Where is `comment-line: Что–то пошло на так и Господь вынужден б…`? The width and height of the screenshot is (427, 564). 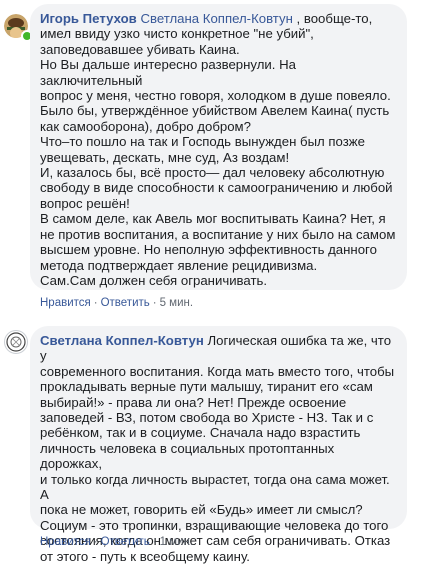
comment-line: Что–то пошло на так и Господь вынужден б… is located at coordinates (202, 142).